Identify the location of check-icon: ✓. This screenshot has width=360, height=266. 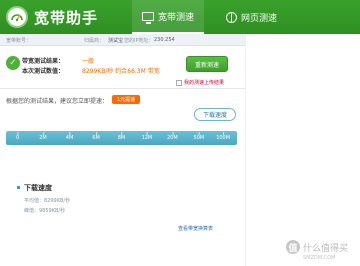
(13, 63).